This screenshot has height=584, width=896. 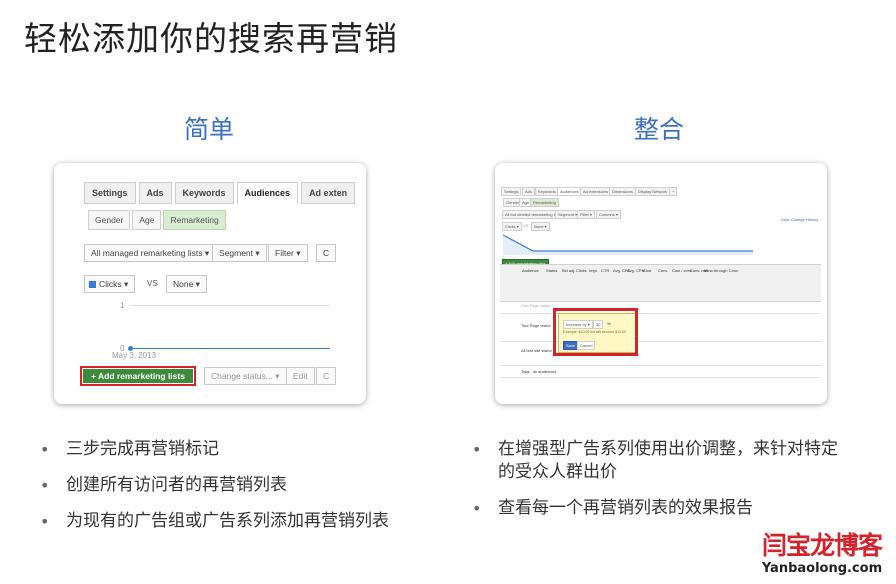 What do you see at coordinates (109, 220) in the screenshot?
I see `subtab-gender: Gender` at bounding box center [109, 220].